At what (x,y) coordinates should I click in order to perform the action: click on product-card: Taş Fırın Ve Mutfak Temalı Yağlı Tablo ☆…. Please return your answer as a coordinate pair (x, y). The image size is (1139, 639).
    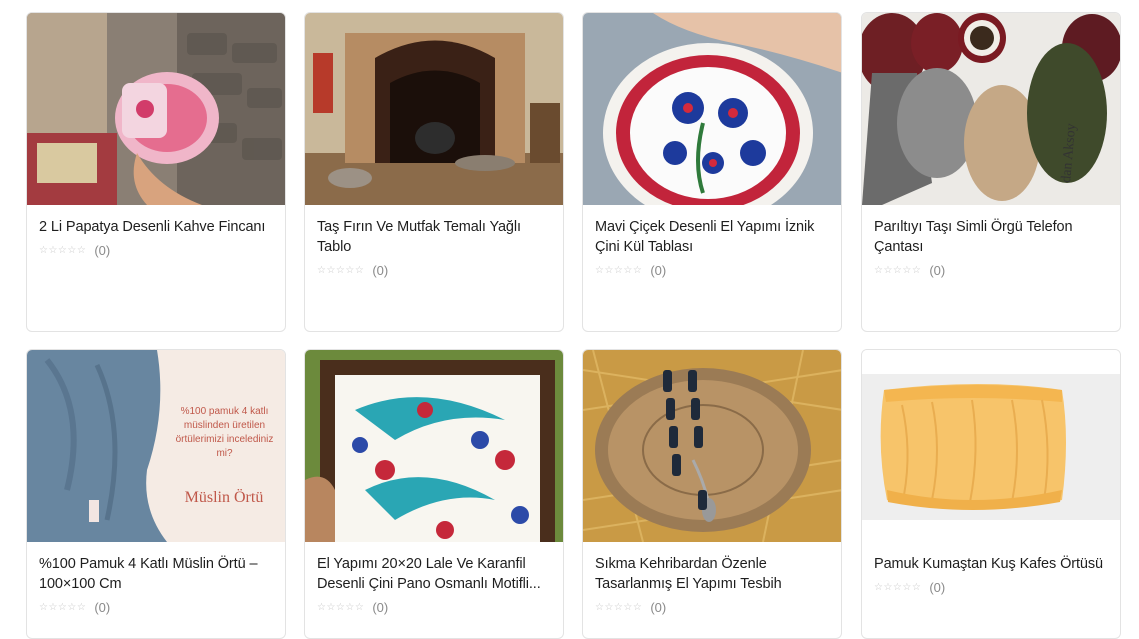
    Looking at the image, I should click on (434, 172).